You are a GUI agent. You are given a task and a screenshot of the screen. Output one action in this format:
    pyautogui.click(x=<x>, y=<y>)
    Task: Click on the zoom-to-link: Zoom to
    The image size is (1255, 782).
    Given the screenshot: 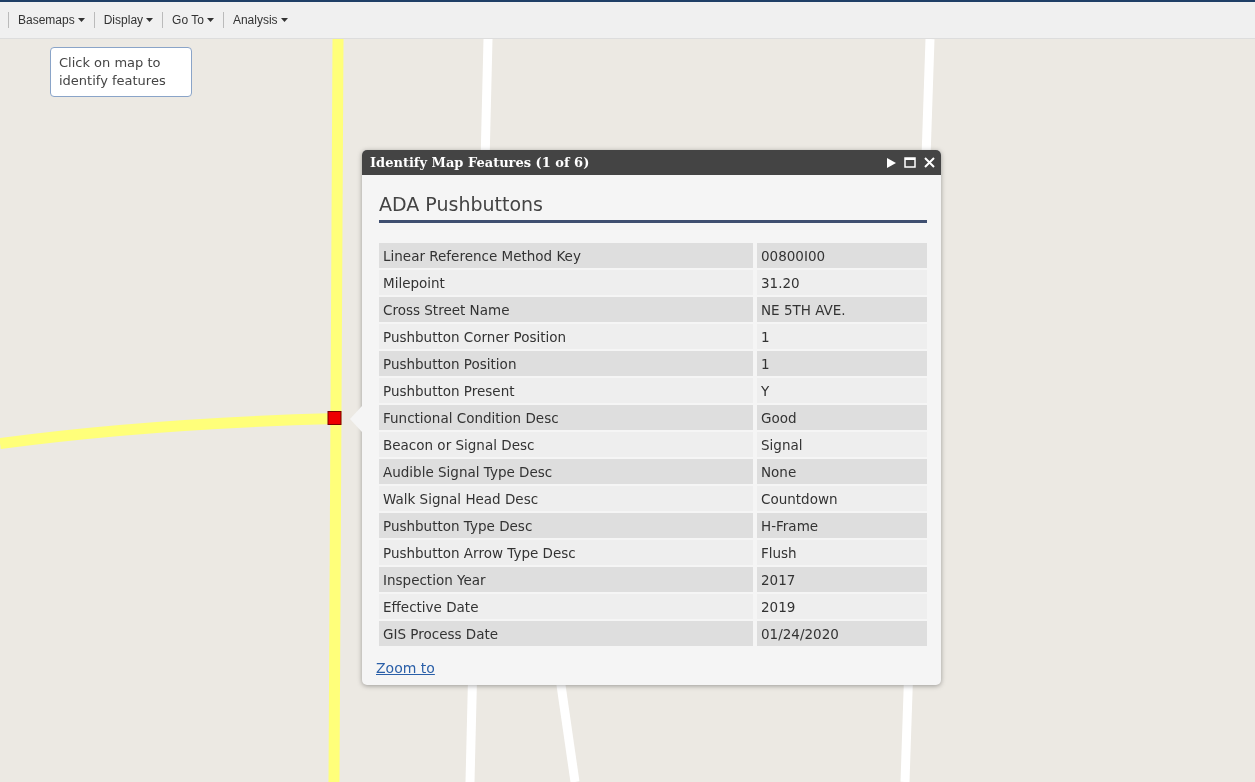 What is the action you would take?
    pyautogui.click(x=405, y=668)
    